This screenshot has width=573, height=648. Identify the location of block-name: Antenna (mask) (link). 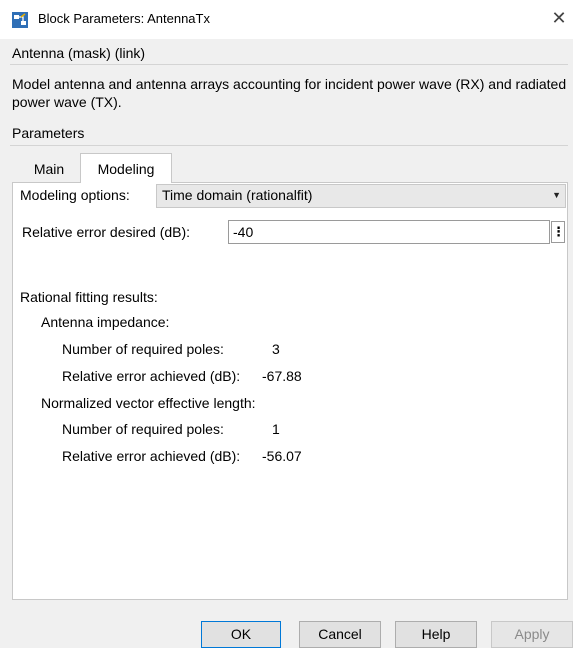
(79, 53).